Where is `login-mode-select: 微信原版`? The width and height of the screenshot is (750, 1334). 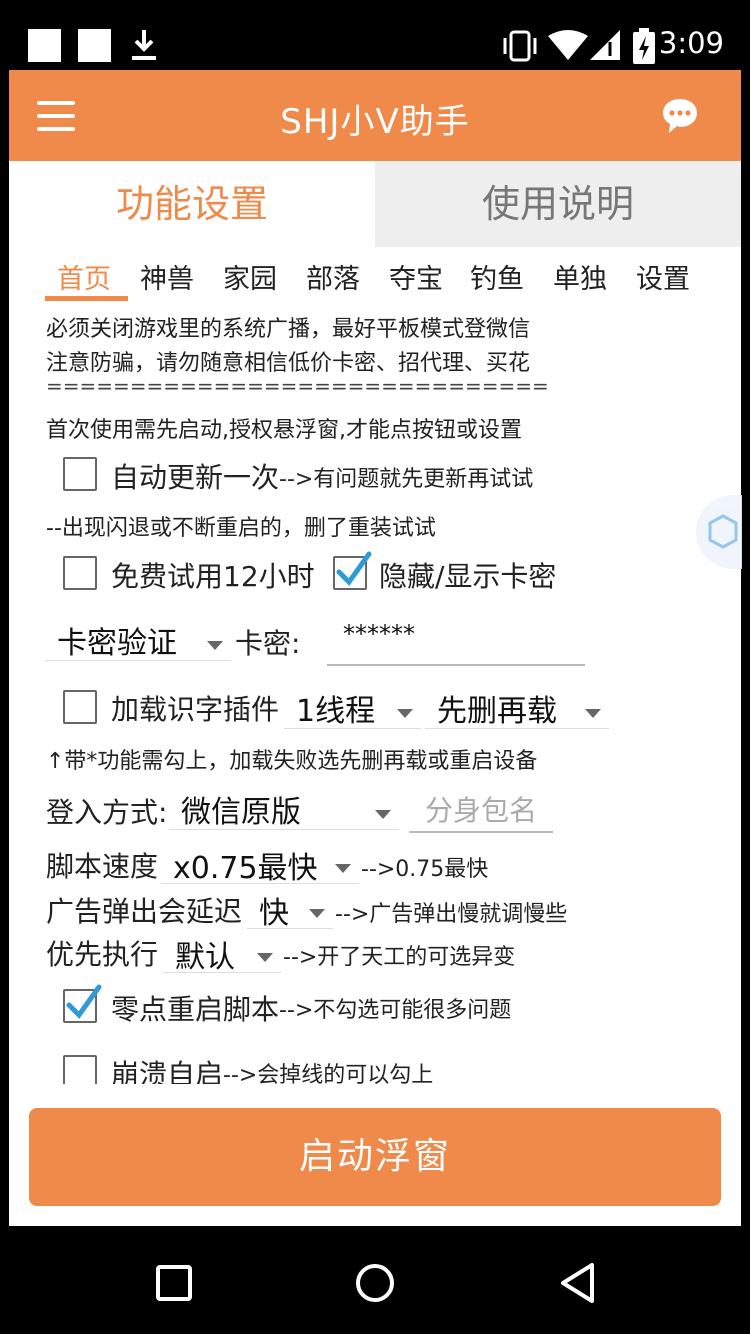
login-mode-select: 微信原版 is located at coordinates (284, 807).